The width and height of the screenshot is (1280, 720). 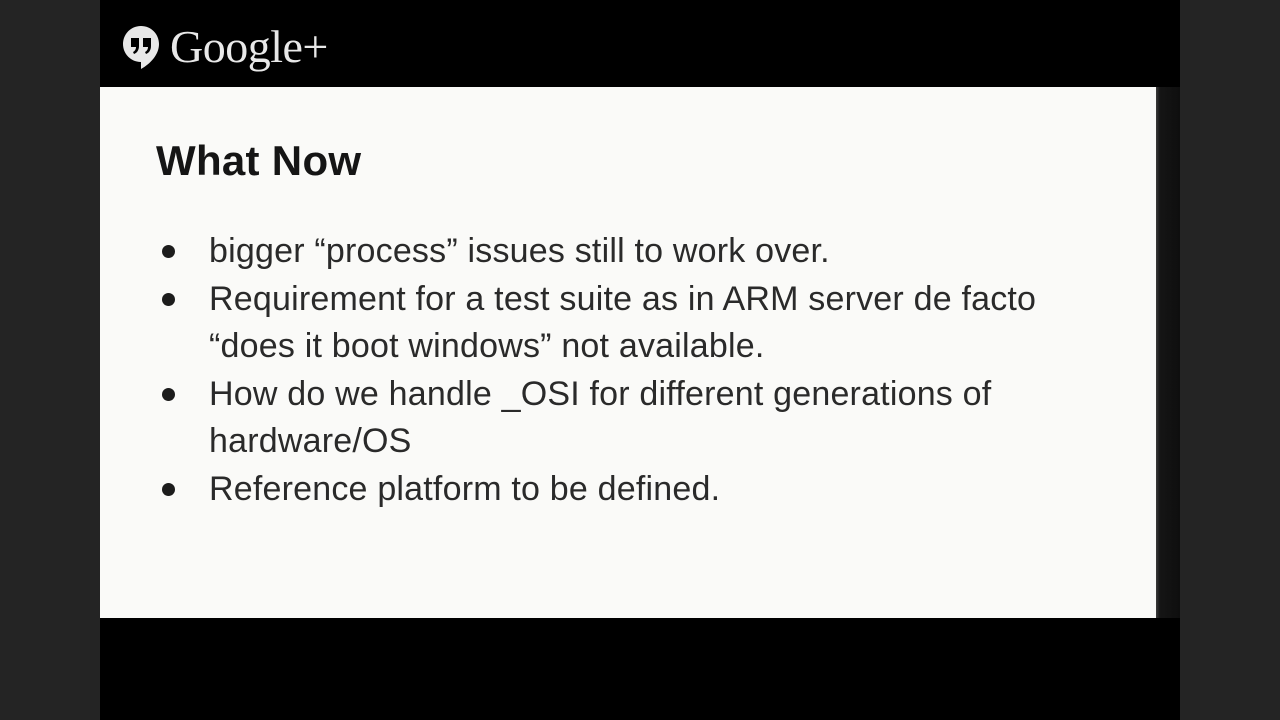 I want to click on google-plus-branding: Google+, so click(x=225, y=47).